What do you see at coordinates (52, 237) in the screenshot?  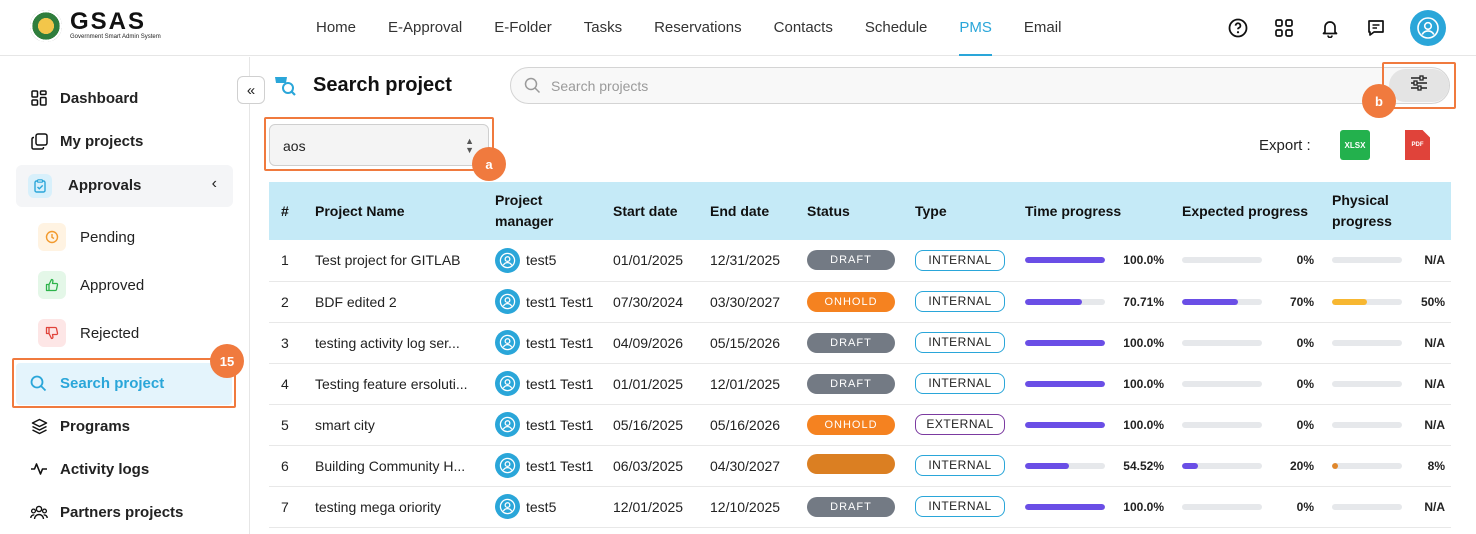 I see `clock-icon` at bounding box center [52, 237].